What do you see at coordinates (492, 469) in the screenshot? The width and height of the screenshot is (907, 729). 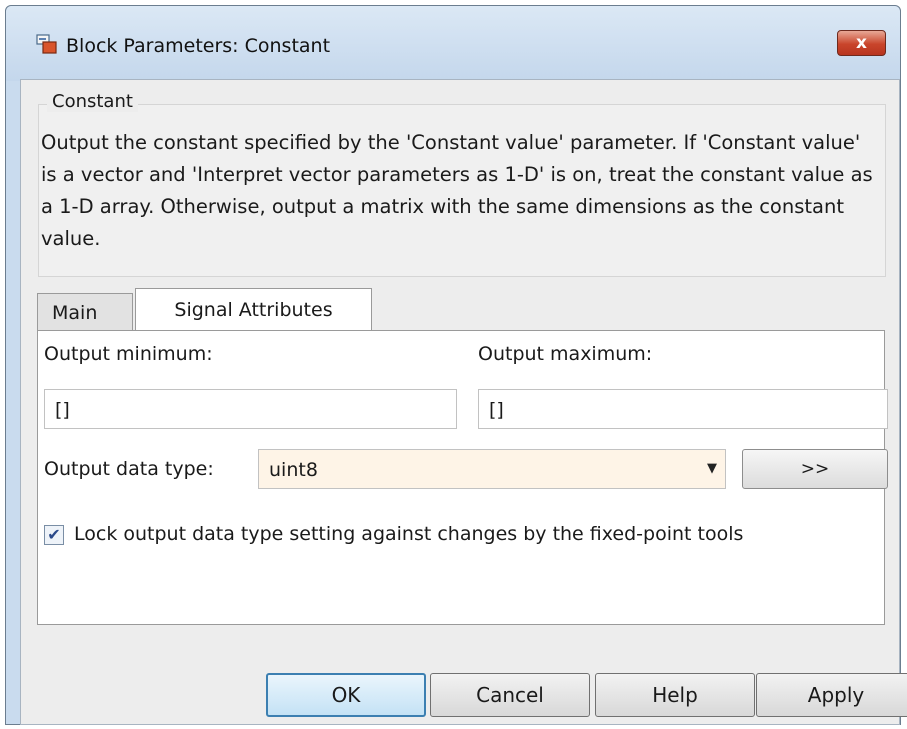 I see `output-data-type-select: uint8 ▼` at bounding box center [492, 469].